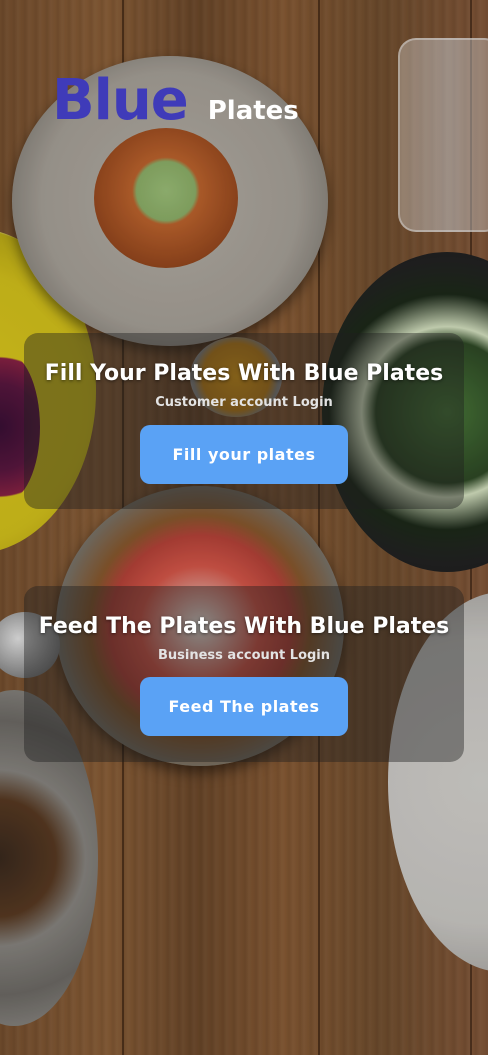 The image size is (488, 1055). Describe the element at coordinates (120, 100) in the screenshot. I see `logo-blue-text: Blue` at that location.